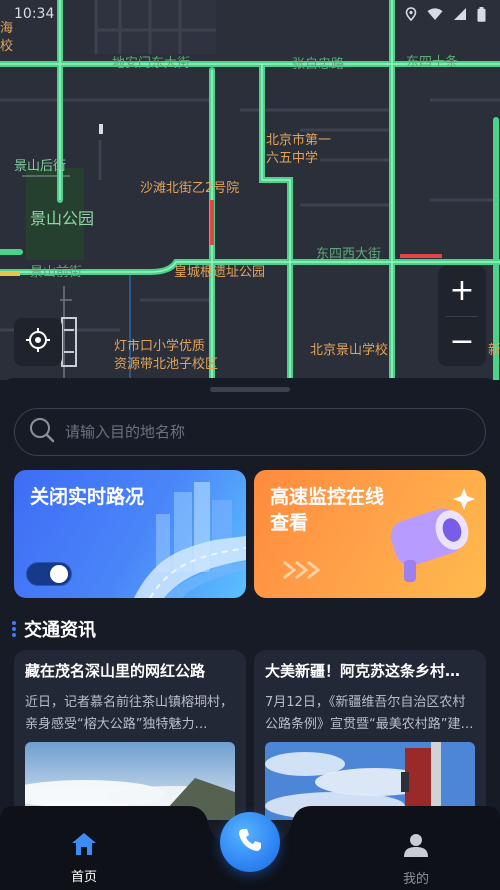 Image resolution: width=500 pixels, height=890 pixels. What do you see at coordinates (130, 534) in the screenshot?
I see `realtime-traffic-card: 关闭实时路况` at bounding box center [130, 534].